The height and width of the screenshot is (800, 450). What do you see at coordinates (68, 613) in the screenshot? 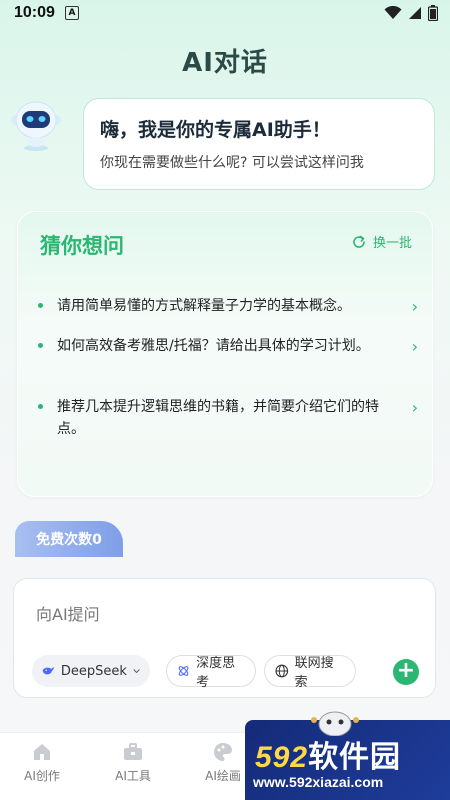
I see `ask-input: 向AI提问` at bounding box center [68, 613].